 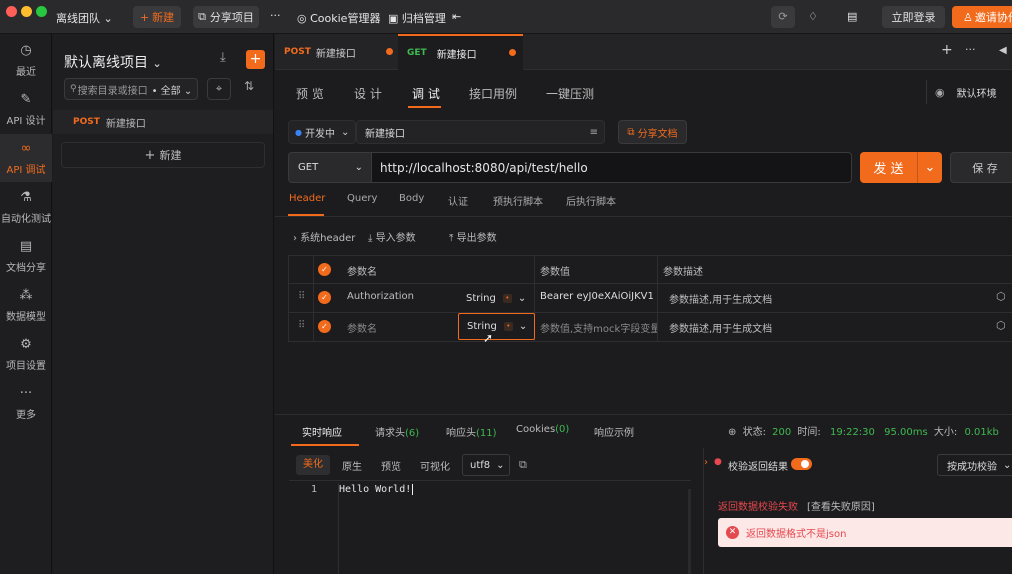 I want to click on share-icon: ⧉, so click(x=202, y=16).